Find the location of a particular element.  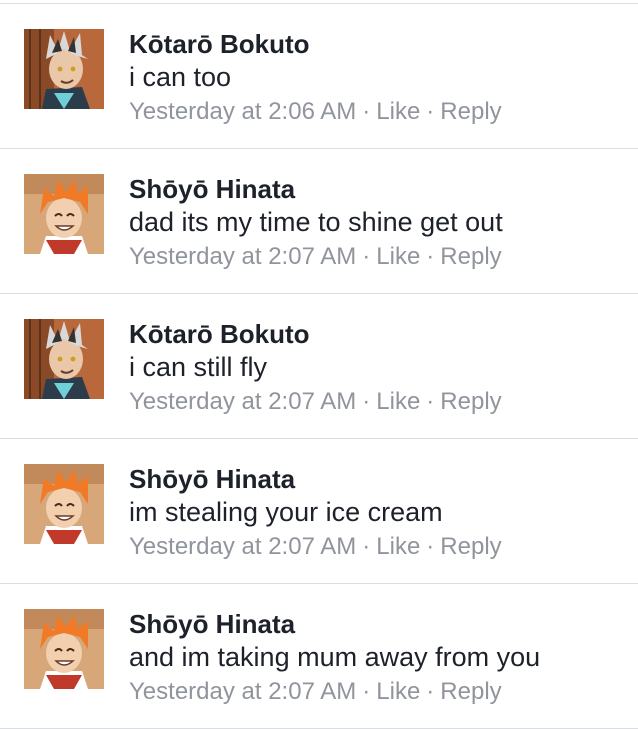

comment-text: i can too is located at coordinates (180, 77).